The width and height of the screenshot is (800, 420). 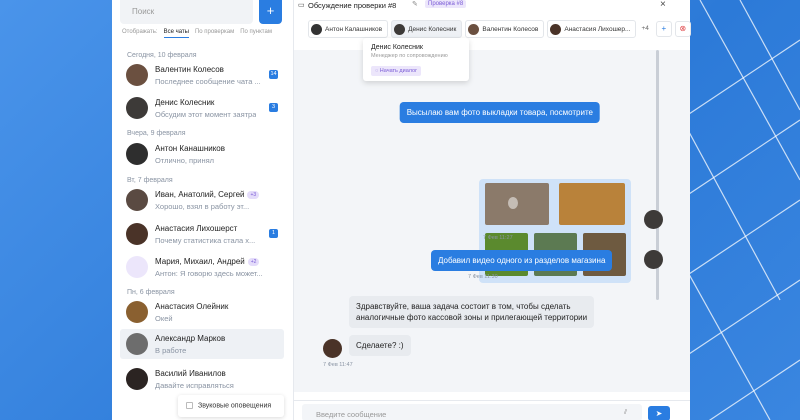 I want to click on start-dialog-label: Начать диалог, so click(x=398, y=71).